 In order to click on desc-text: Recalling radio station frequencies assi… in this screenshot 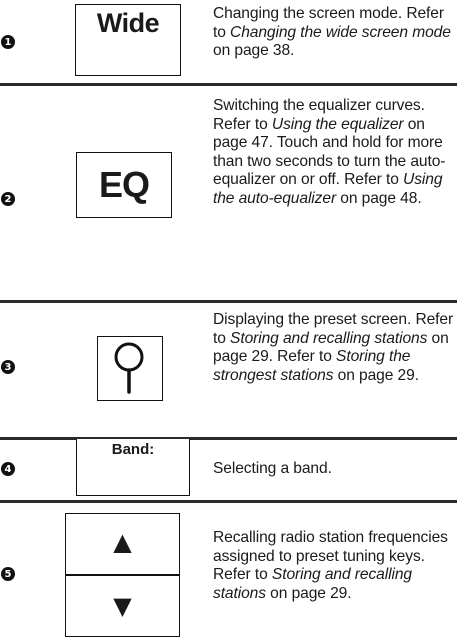, I will do `click(330, 547)`.